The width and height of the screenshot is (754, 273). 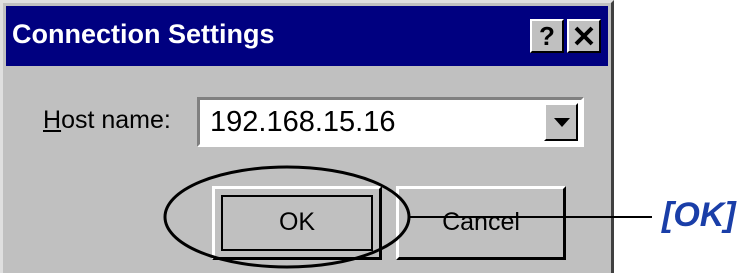 I want to click on close-button, so click(x=584, y=36).